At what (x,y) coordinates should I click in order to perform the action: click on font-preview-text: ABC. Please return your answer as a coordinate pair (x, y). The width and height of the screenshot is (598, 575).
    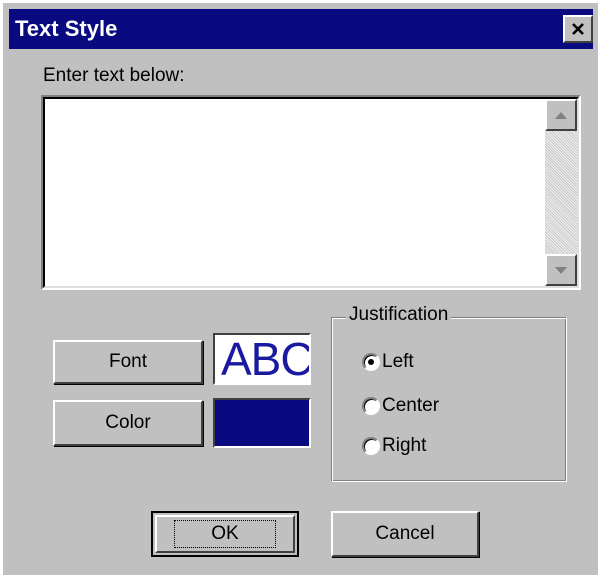
    Looking at the image, I should click on (266, 359).